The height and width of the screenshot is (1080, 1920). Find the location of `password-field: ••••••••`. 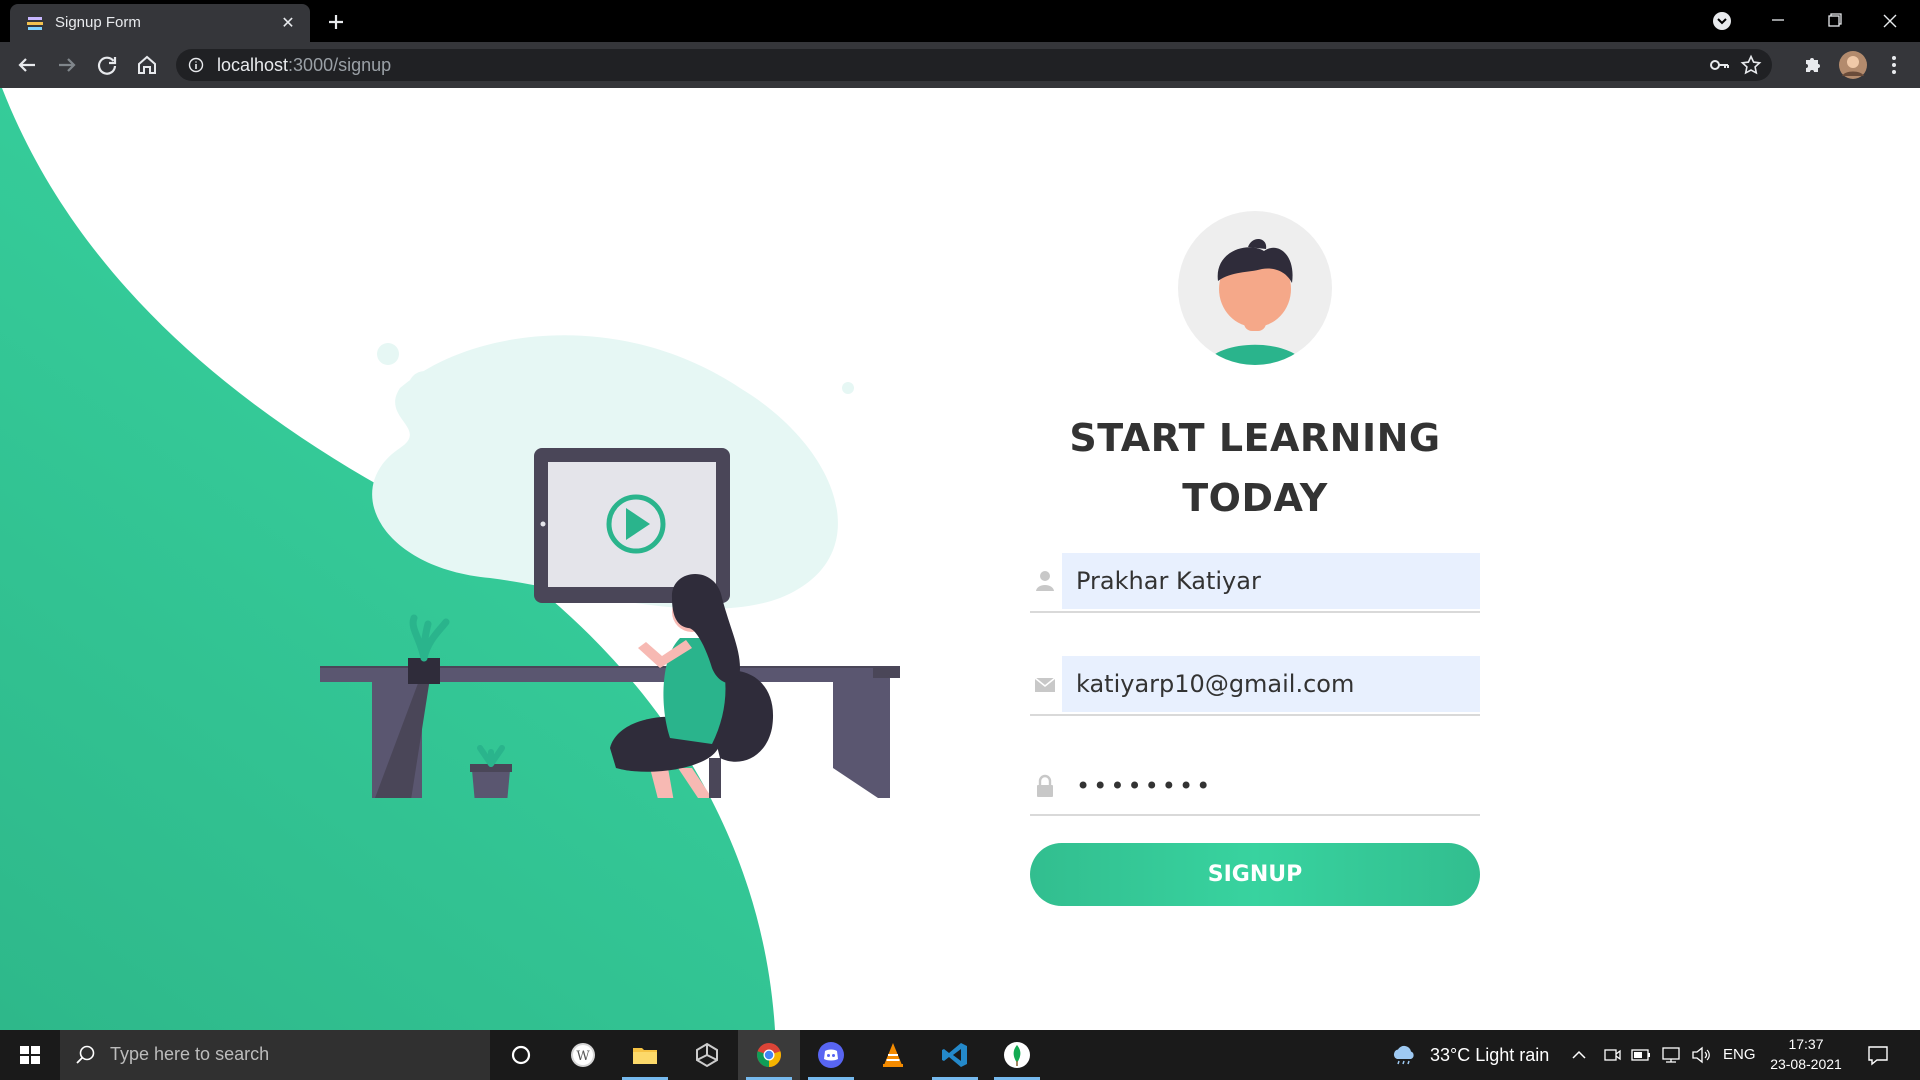

password-field: •••••••• is located at coordinates (1255, 787).